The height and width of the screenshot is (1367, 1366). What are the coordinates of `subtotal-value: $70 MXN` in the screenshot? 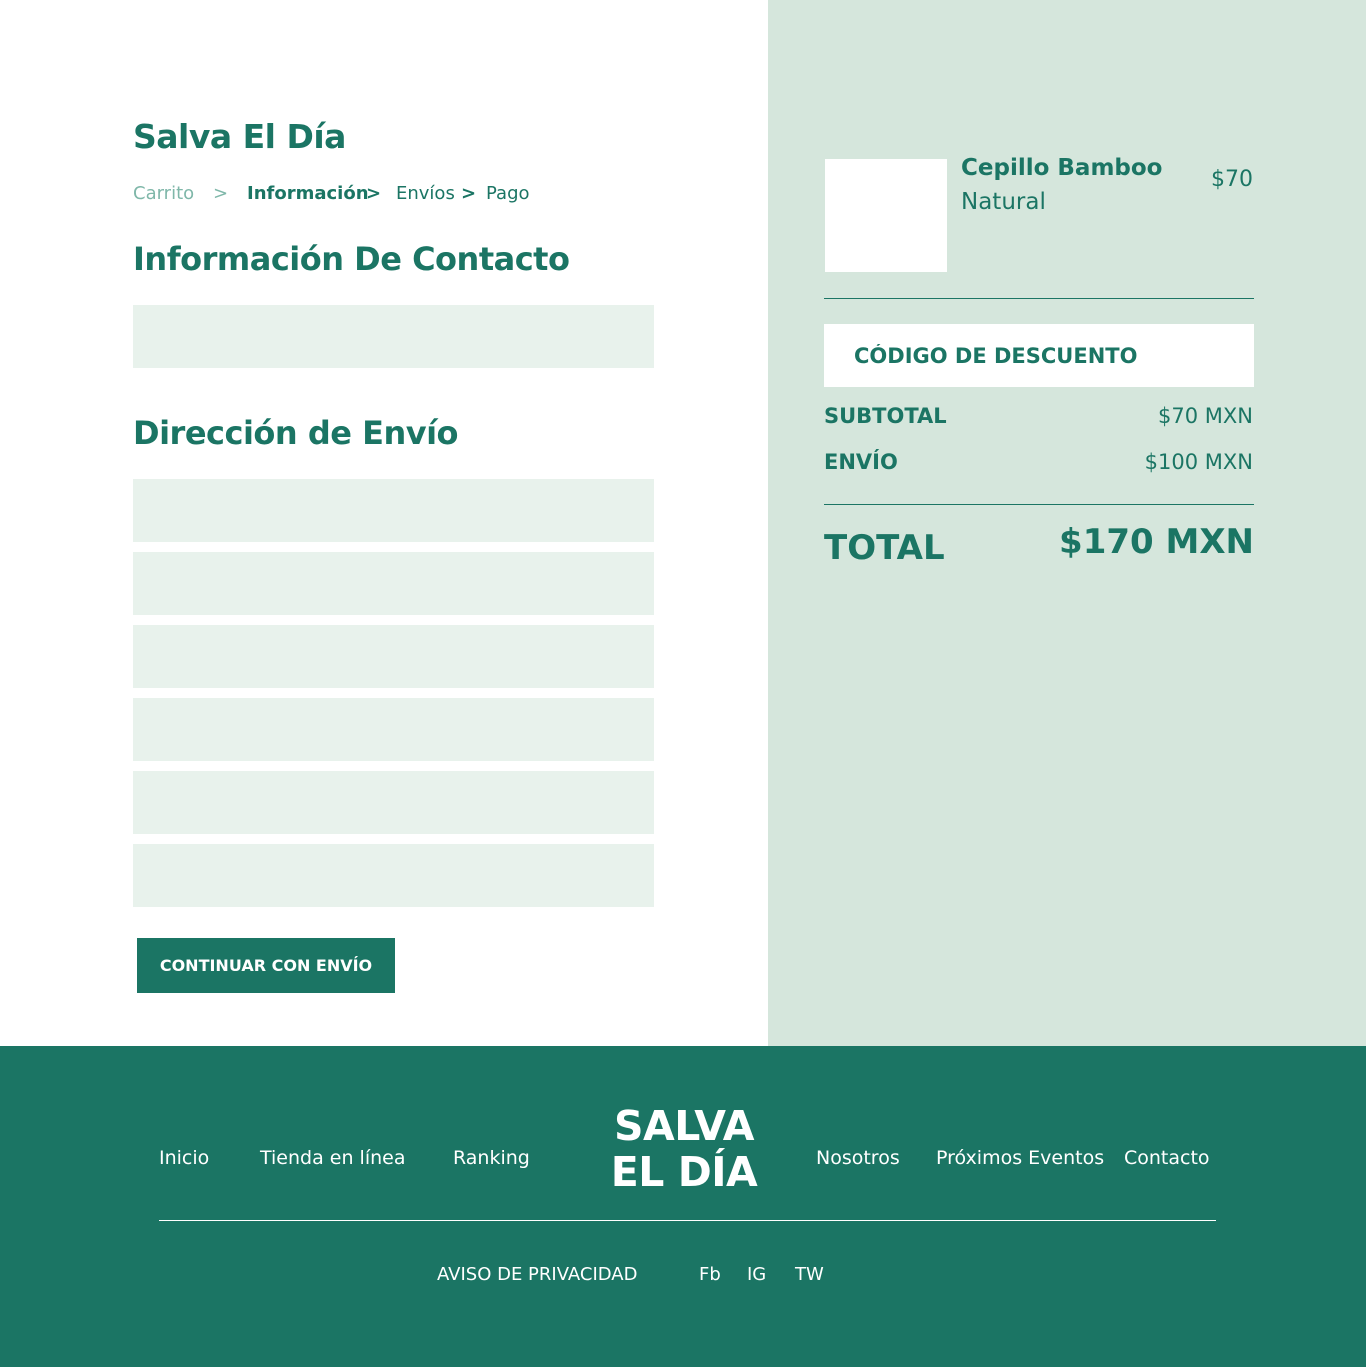 It's located at (1205, 416).